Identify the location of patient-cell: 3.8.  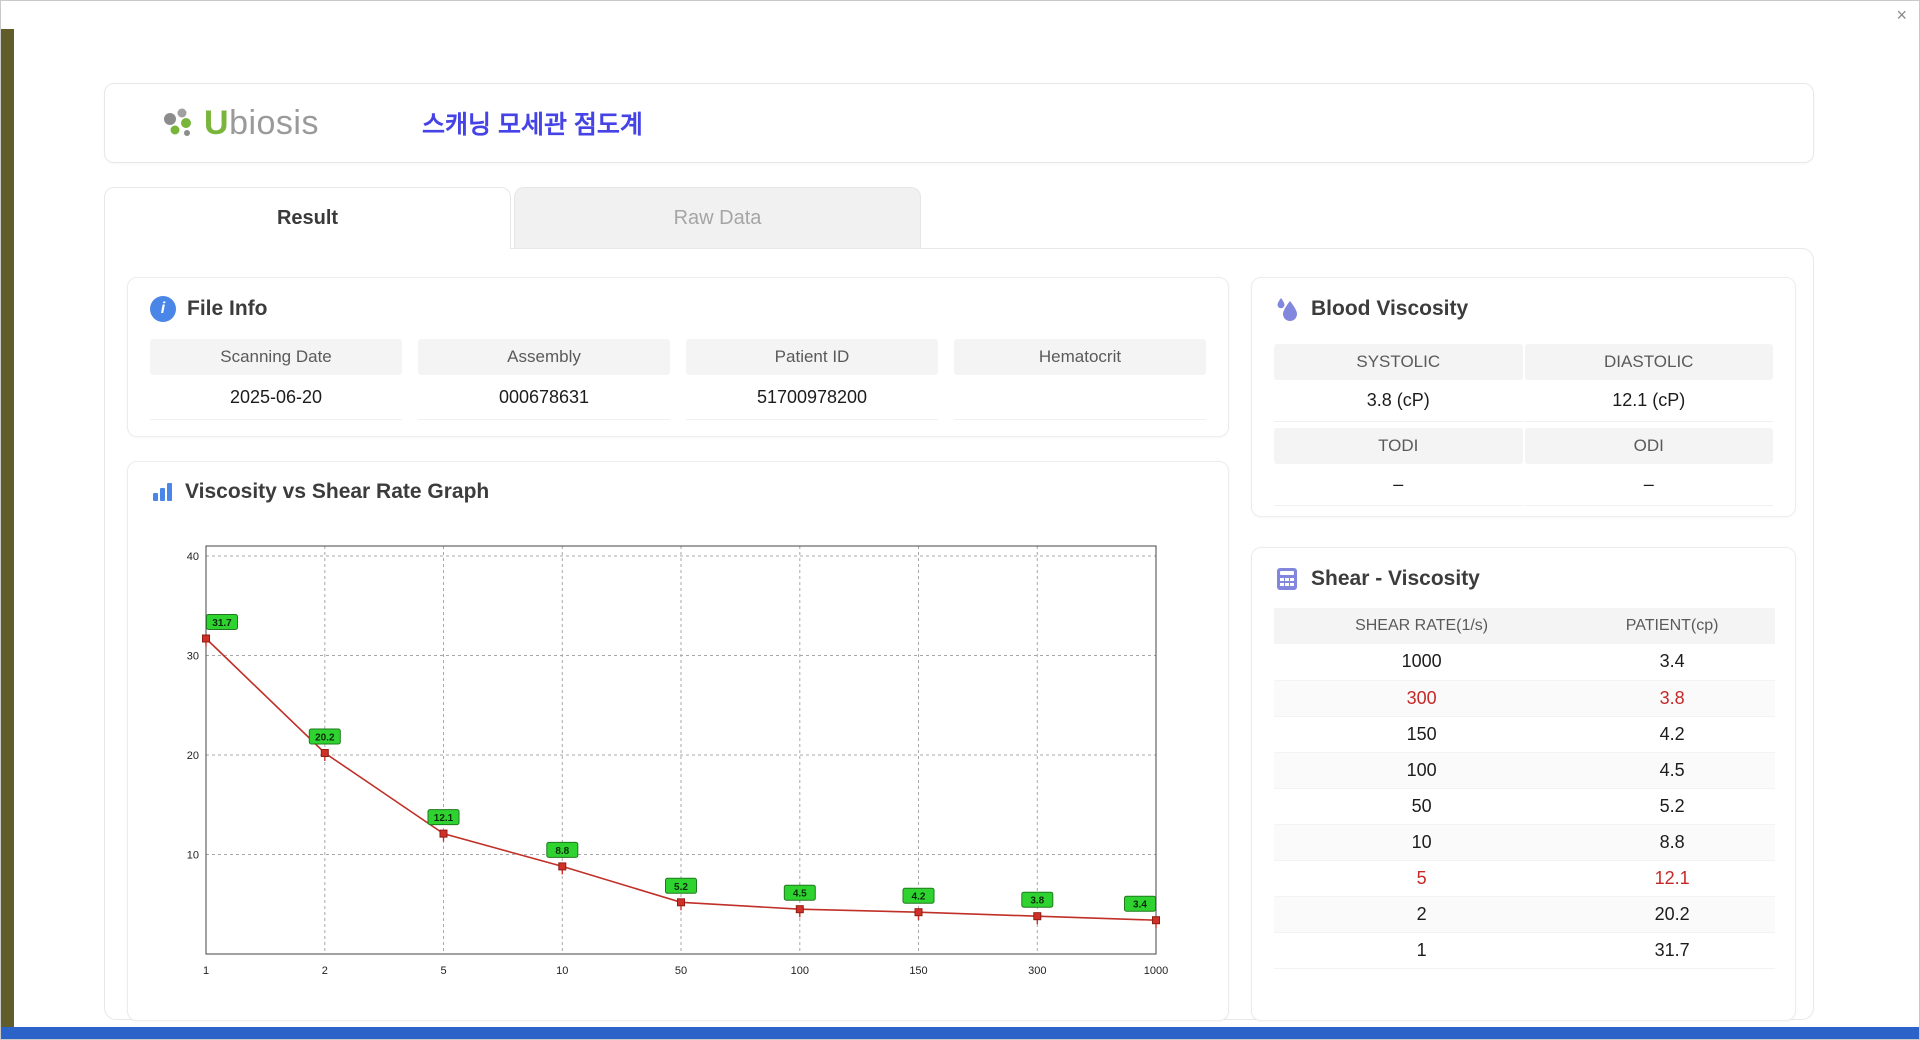
(1672, 698).